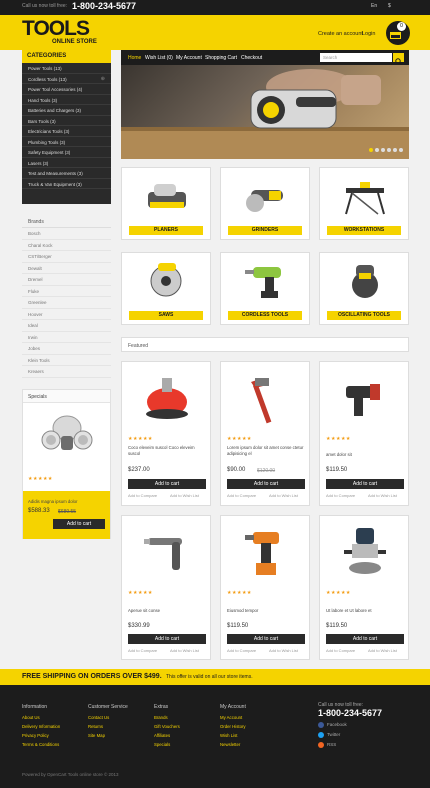  What do you see at coordinates (265, 288) in the screenshot?
I see `tile-cordless-tools: CORDLESS TOOLS` at bounding box center [265, 288].